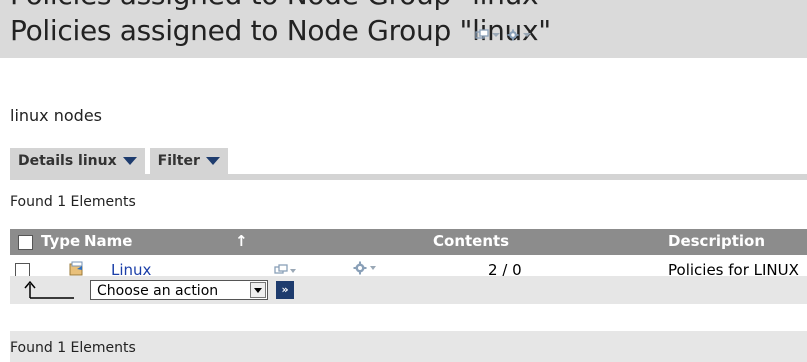 This screenshot has width=807, height=362. What do you see at coordinates (408, 242) in the screenshot?
I see `table-header: Type Name ↑ Contents Description` at bounding box center [408, 242].